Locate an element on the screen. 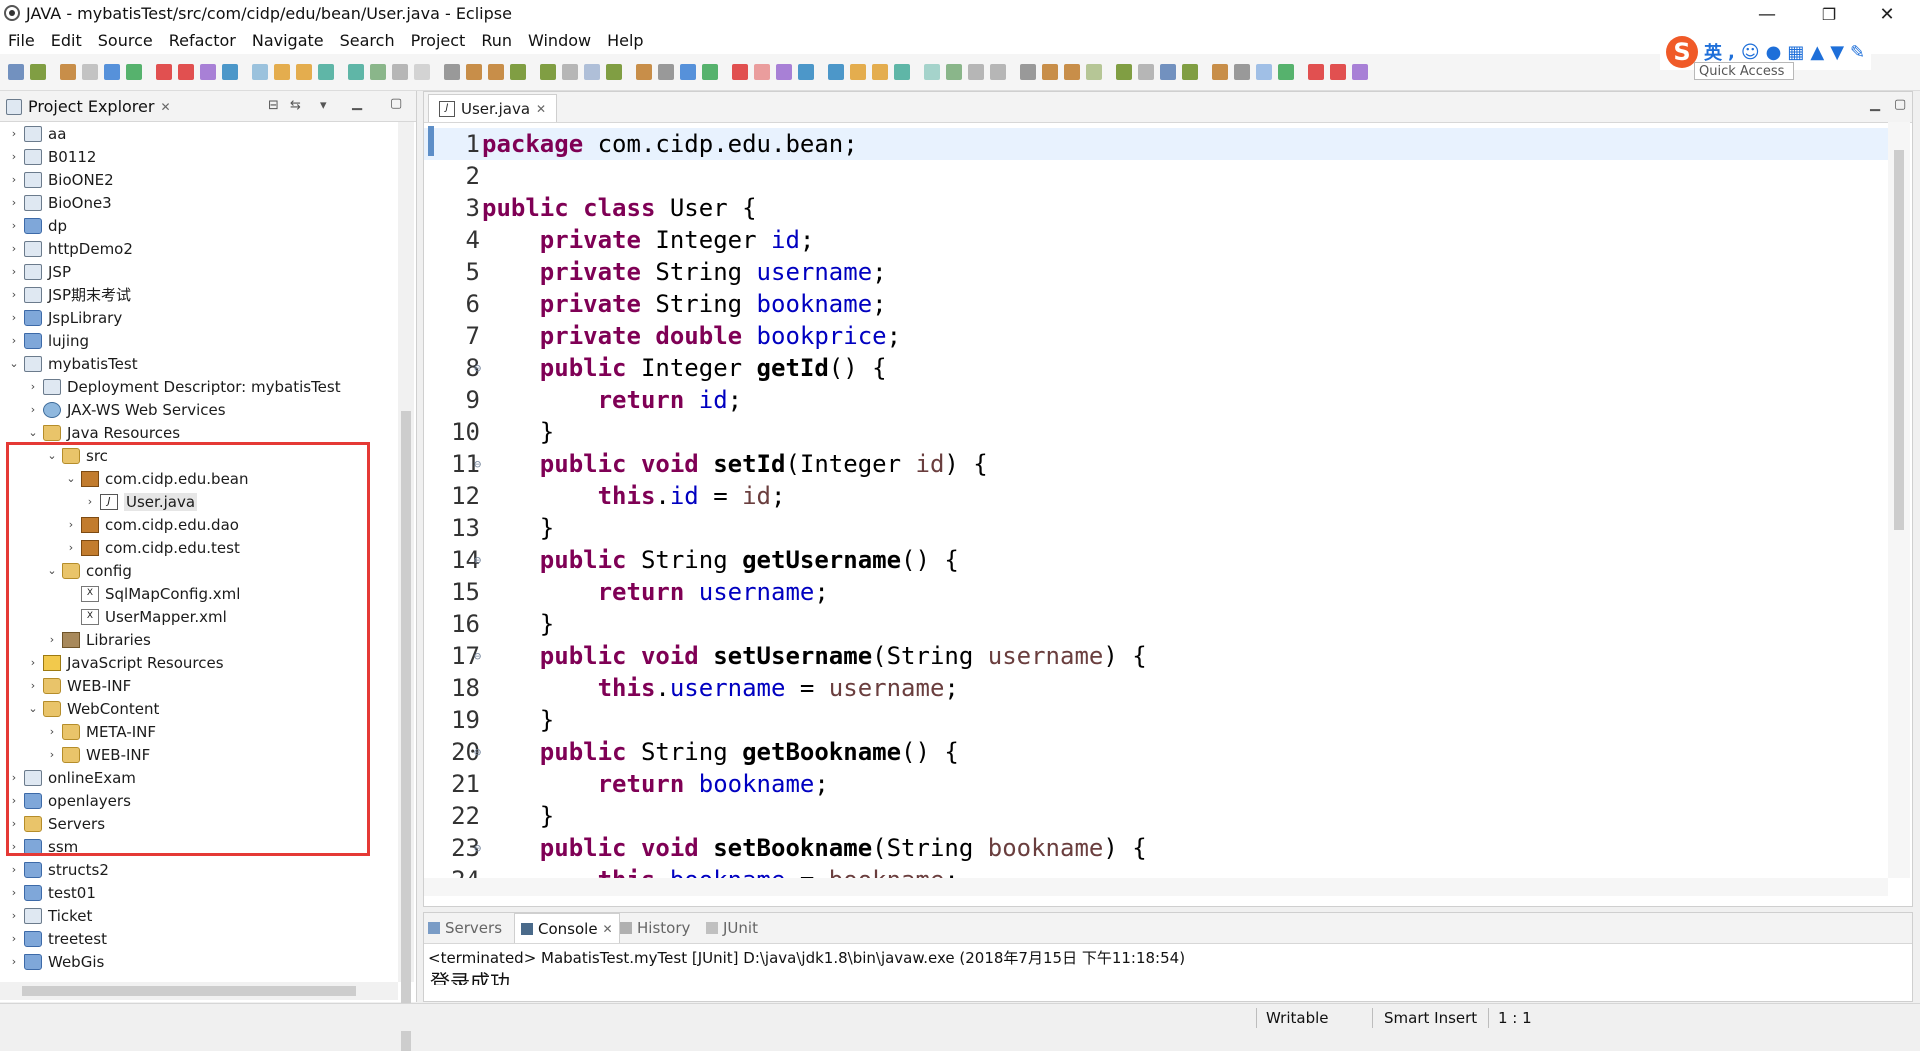 Image resolution: width=1920 pixels, height=1051 pixels. fold-toggle-icon: ⊖ is located at coordinates (477, 368).